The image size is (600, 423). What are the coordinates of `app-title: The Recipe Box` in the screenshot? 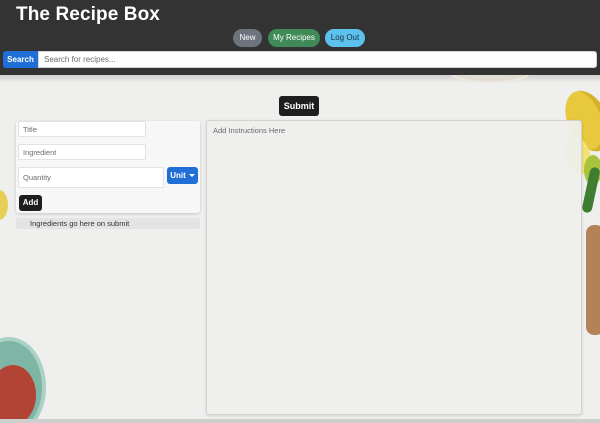 It's located at (88, 14).